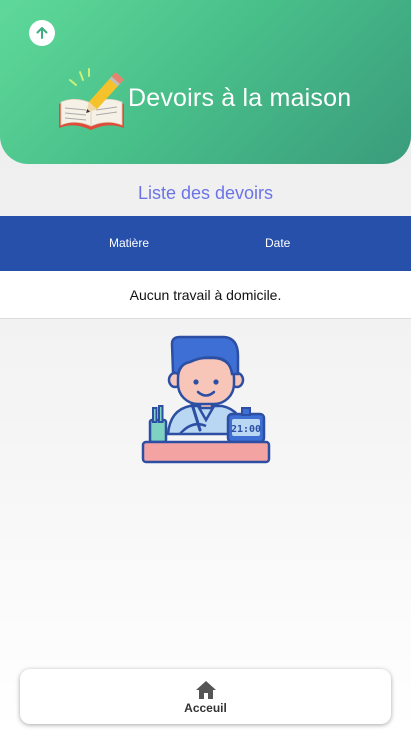 Image resolution: width=411 pixels, height=731 pixels. Describe the element at coordinates (129, 243) in the screenshot. I see `column-header-subject: Matière` at that location.